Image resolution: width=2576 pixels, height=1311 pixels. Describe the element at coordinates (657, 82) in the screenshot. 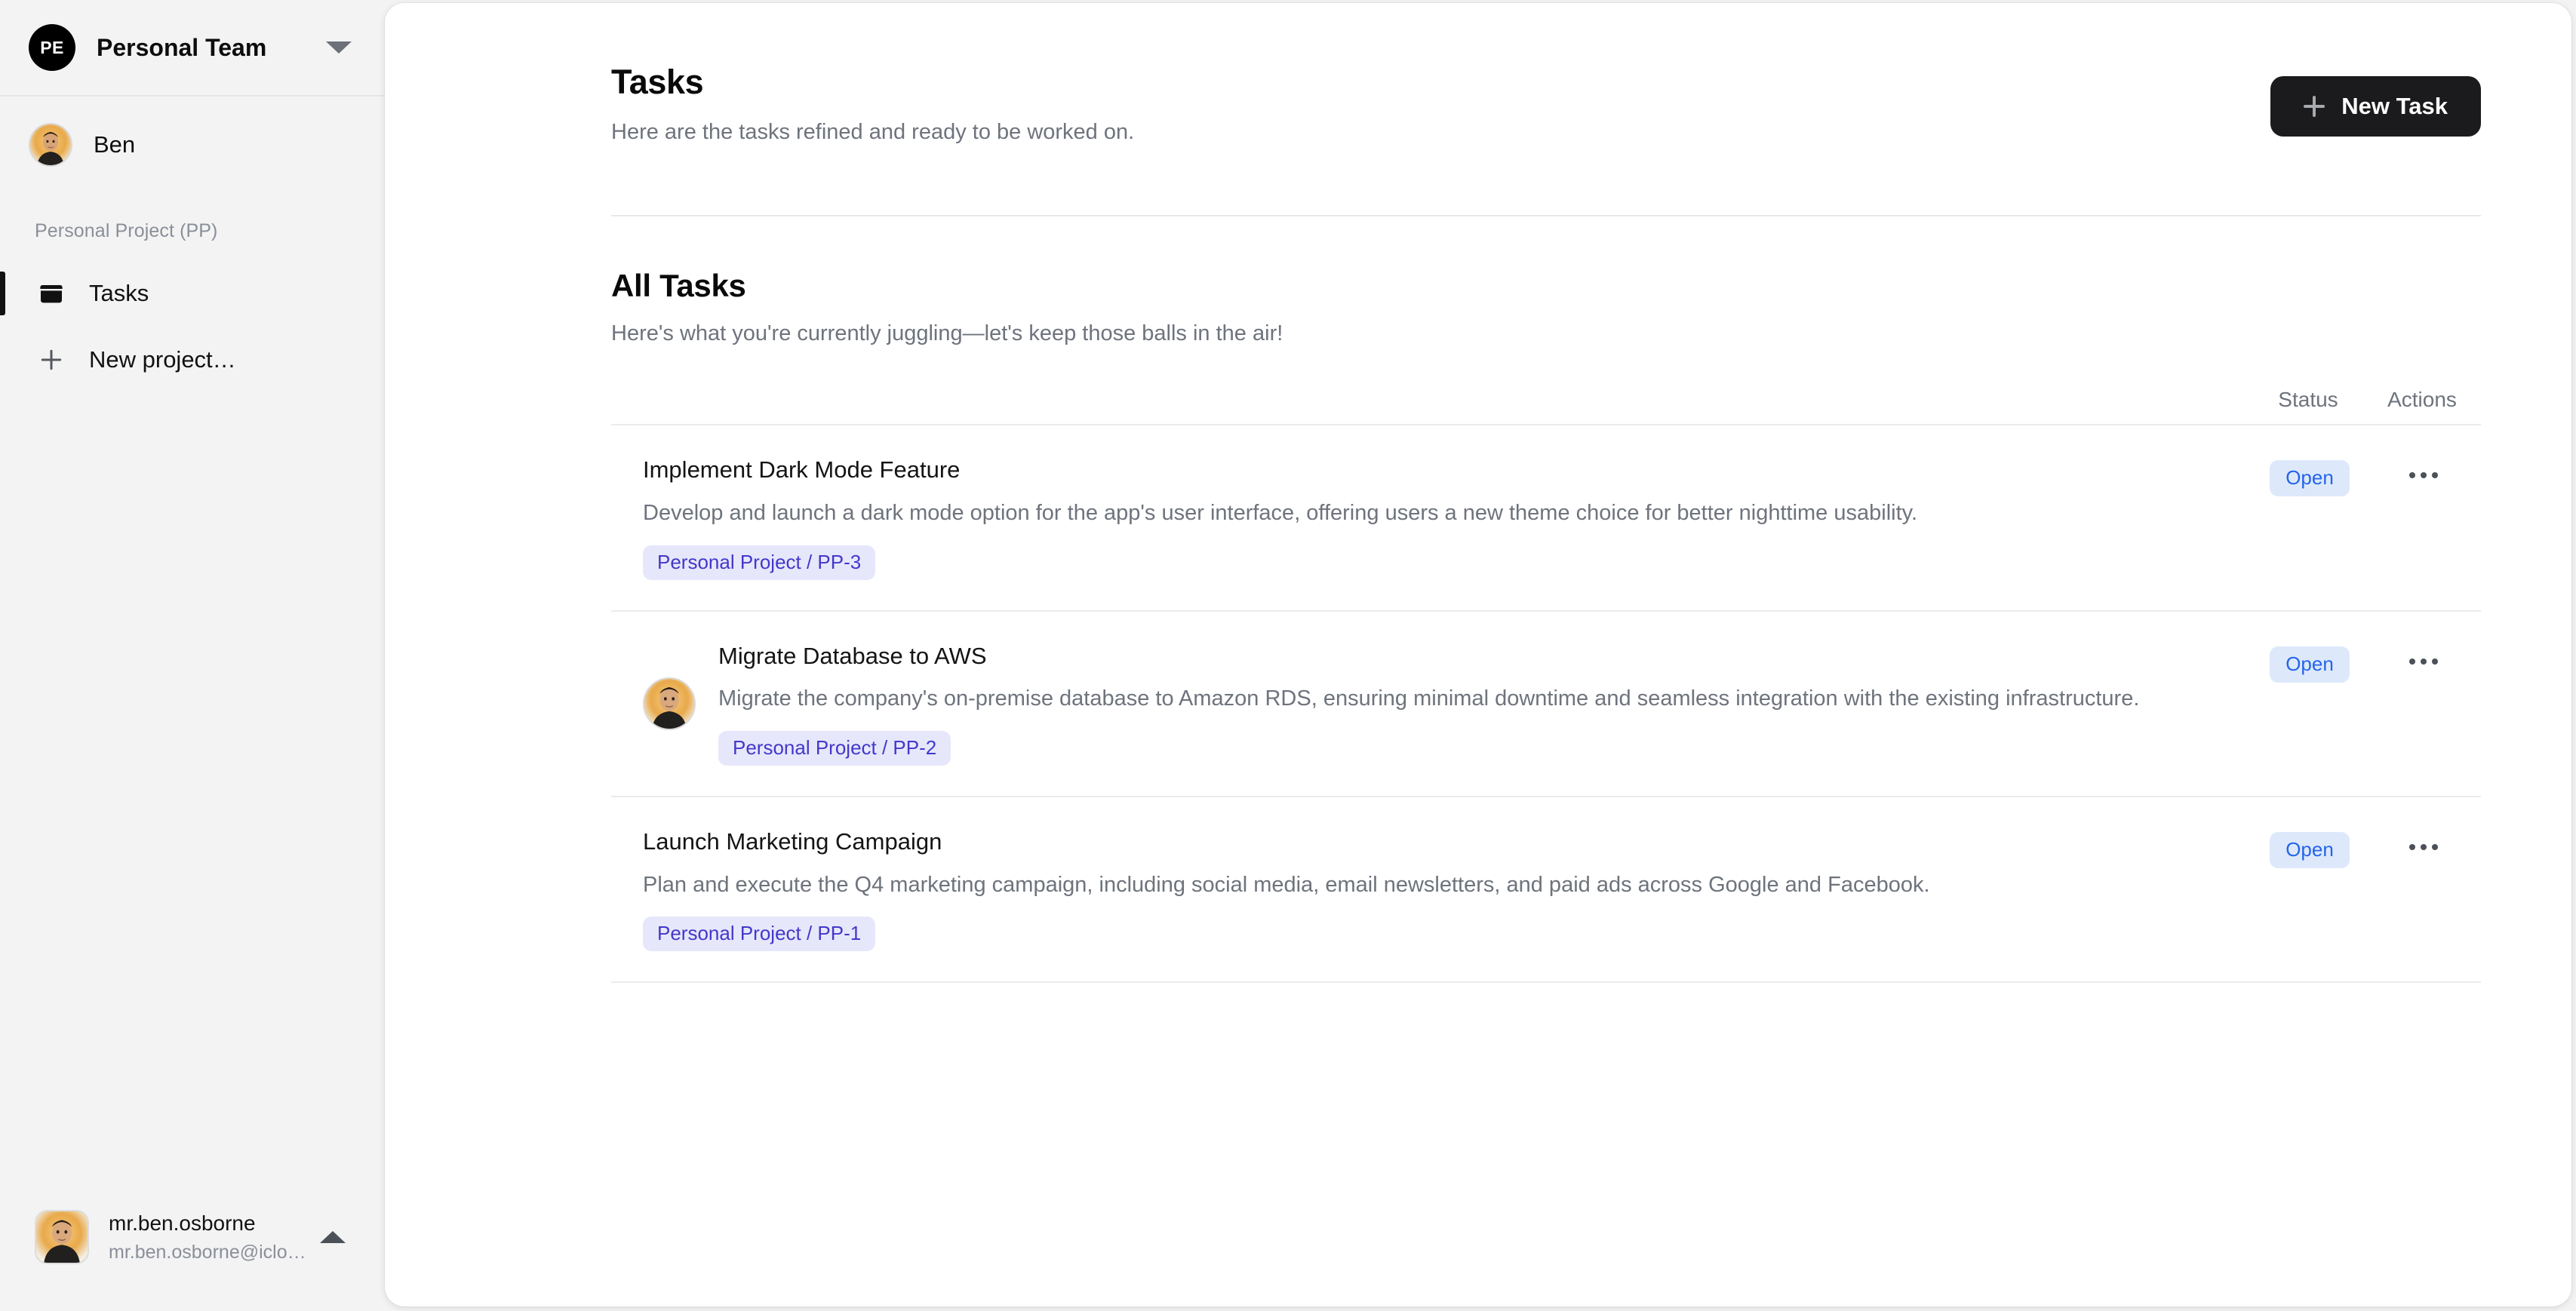

I see `page-title: Tasks` at that location.